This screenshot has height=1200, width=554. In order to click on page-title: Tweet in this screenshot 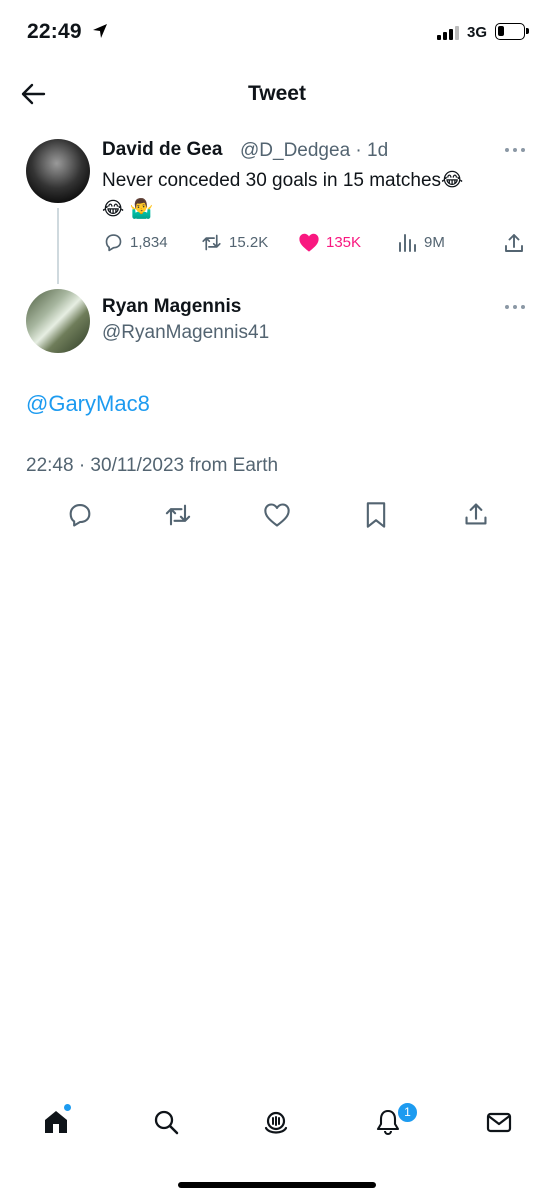, I will do `click(277, 93)`.